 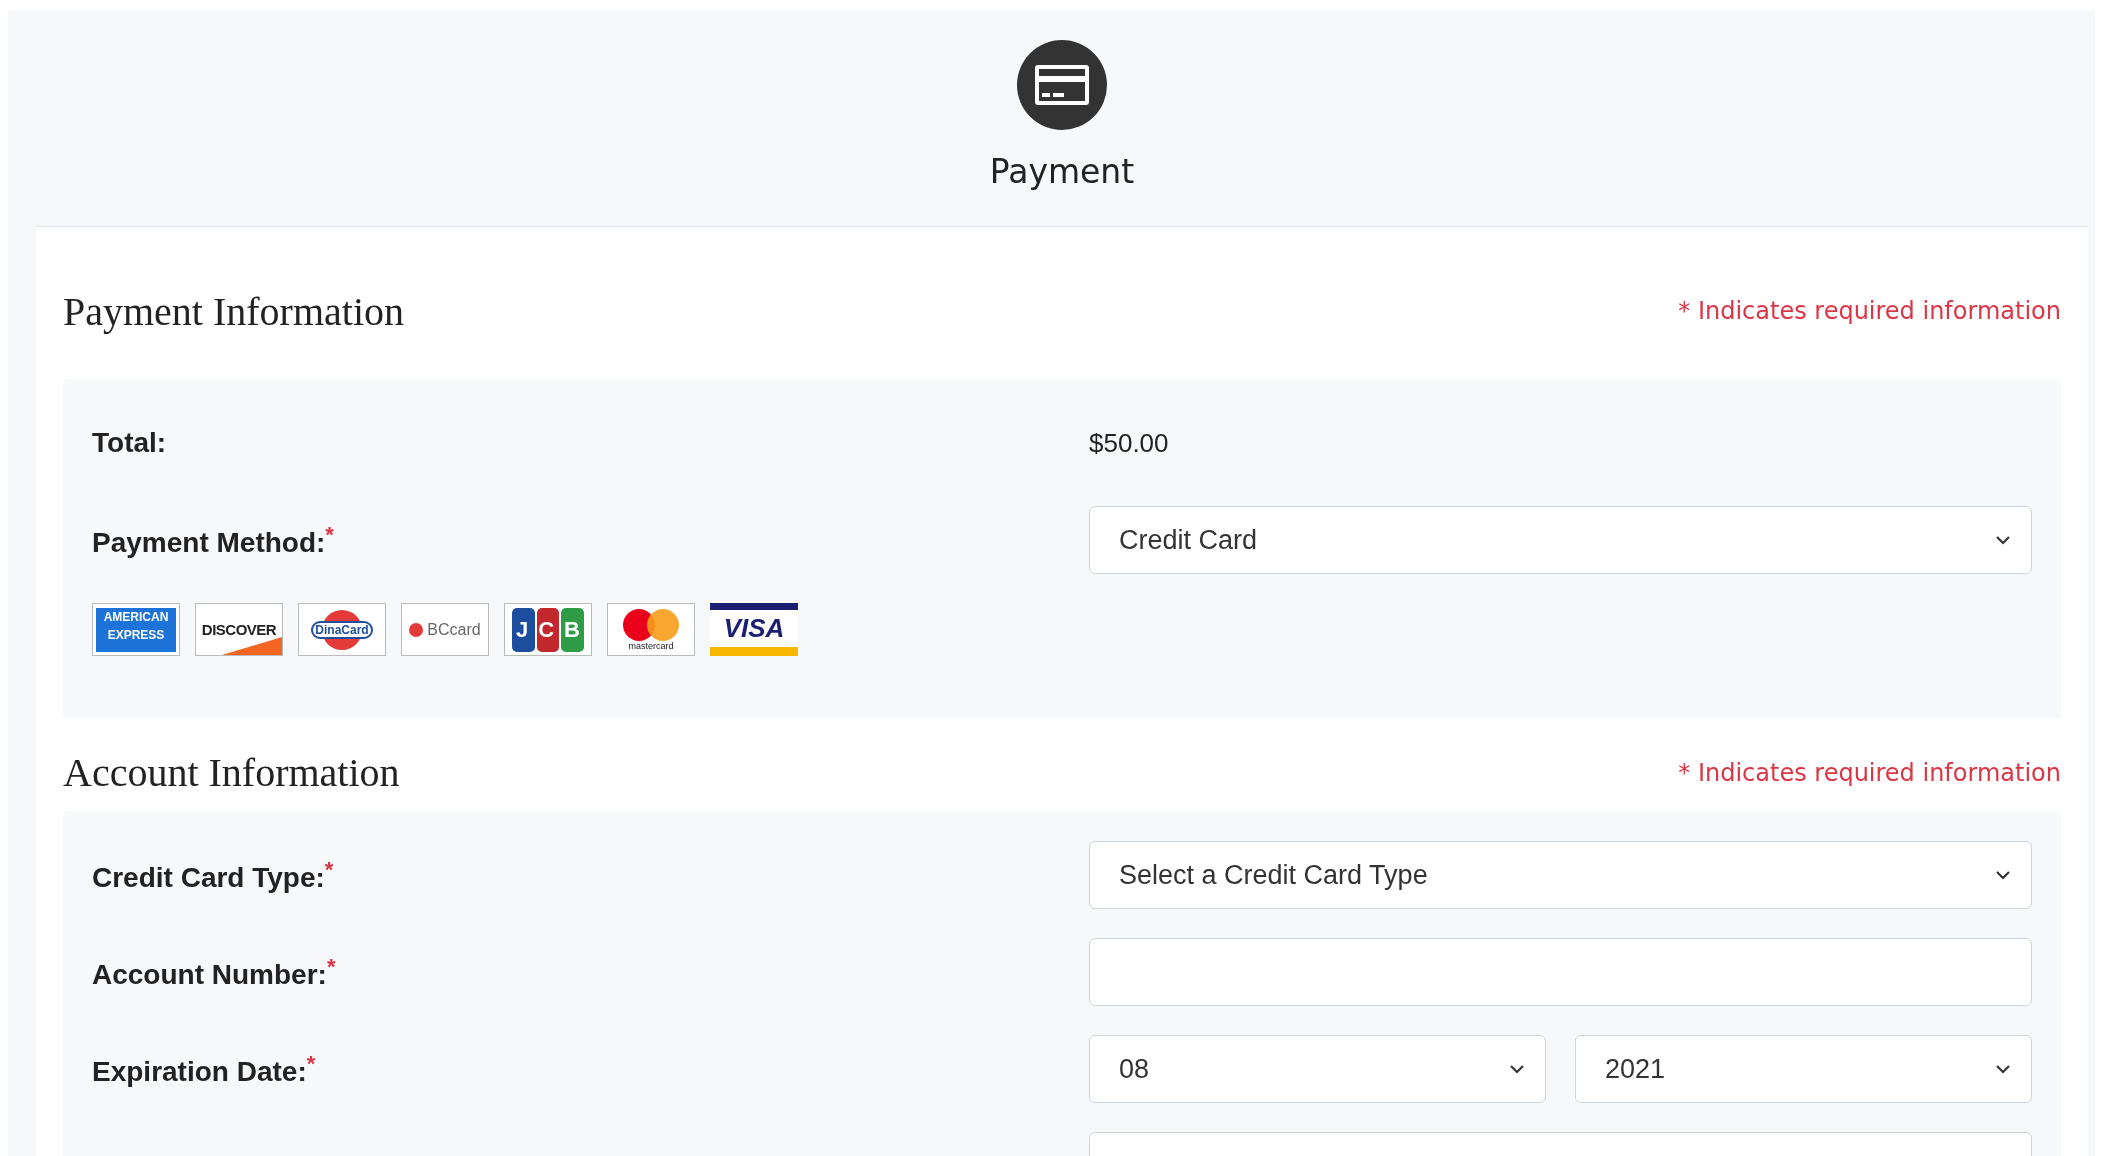 I want to click on total-amount: $50.00, so click(x=1129, y=442).